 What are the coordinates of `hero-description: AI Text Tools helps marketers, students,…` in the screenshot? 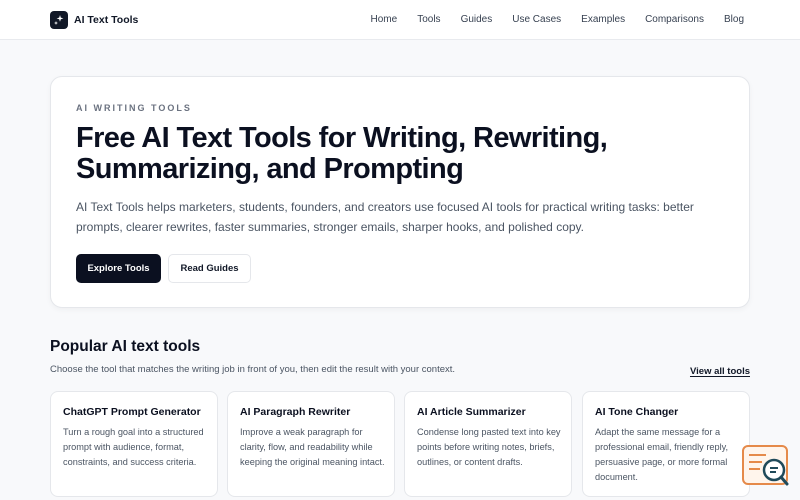 It's located at (385, 217).